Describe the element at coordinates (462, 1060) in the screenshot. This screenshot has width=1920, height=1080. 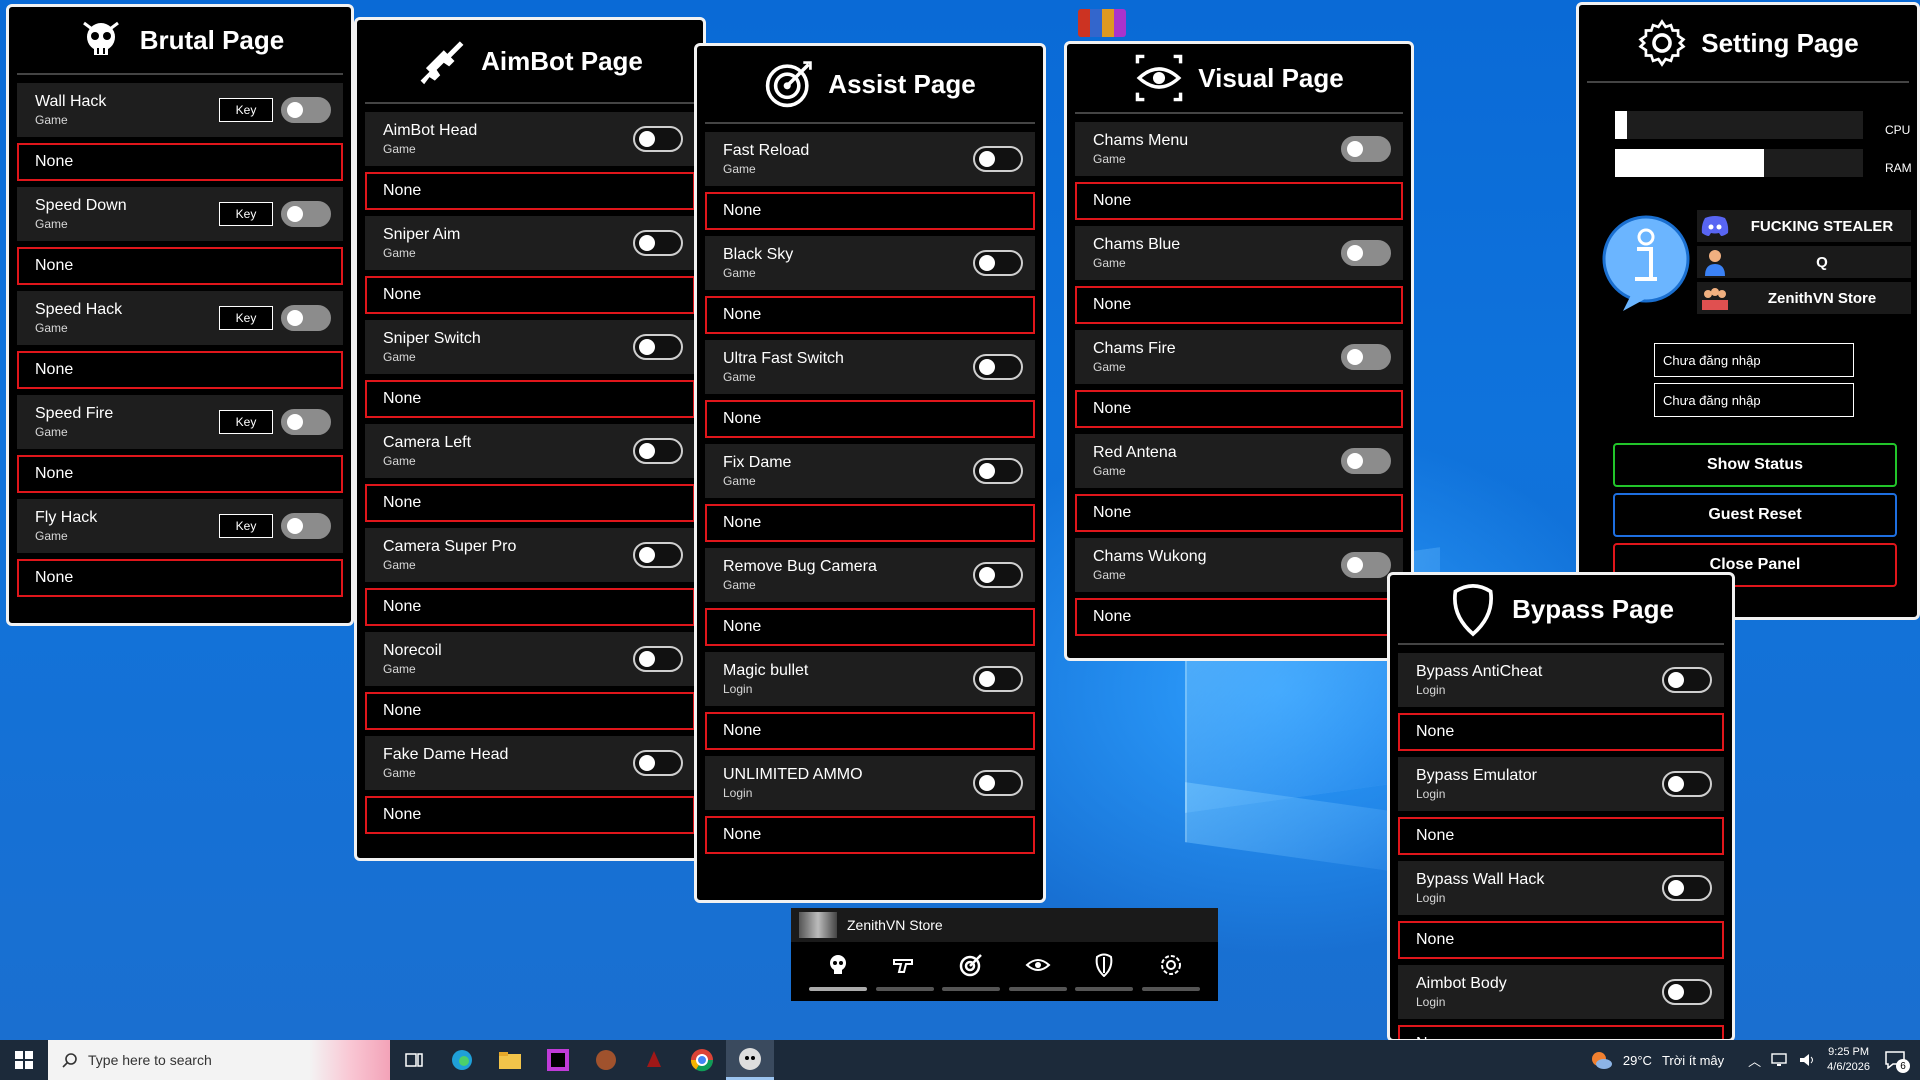
I see `edge-icon` at that location.